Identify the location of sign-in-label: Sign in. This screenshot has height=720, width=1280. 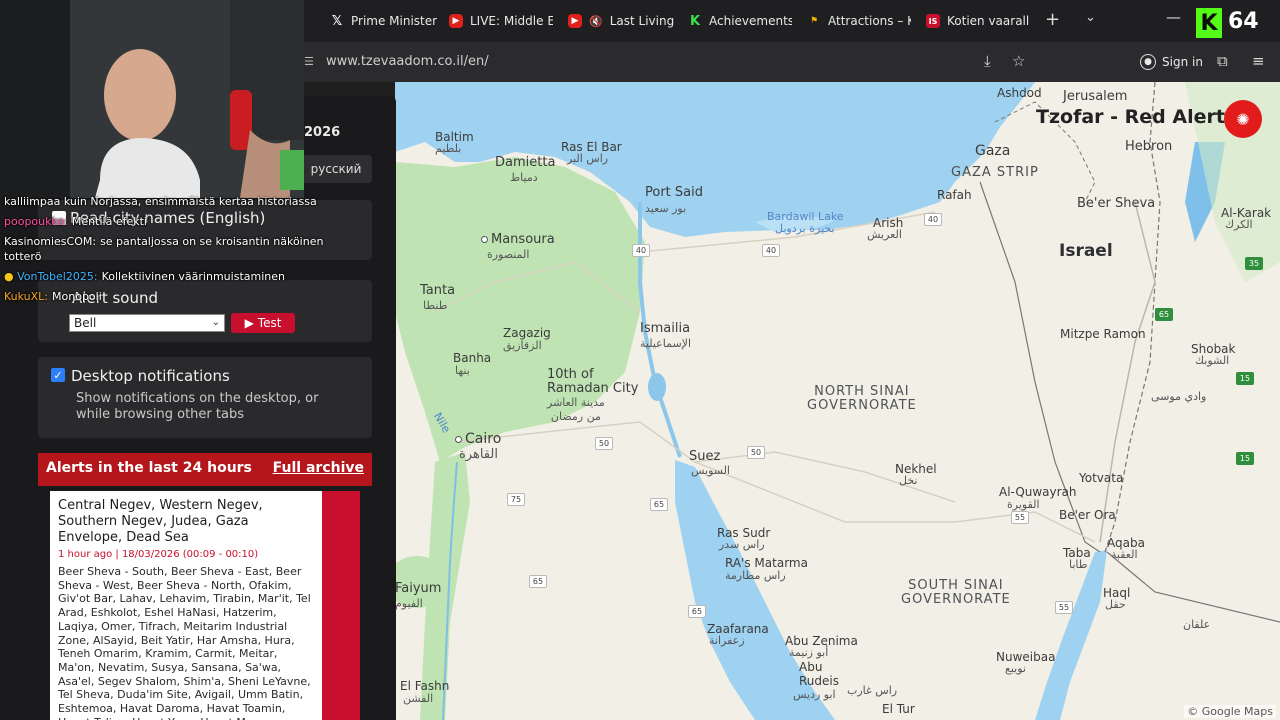
(1182, 62).